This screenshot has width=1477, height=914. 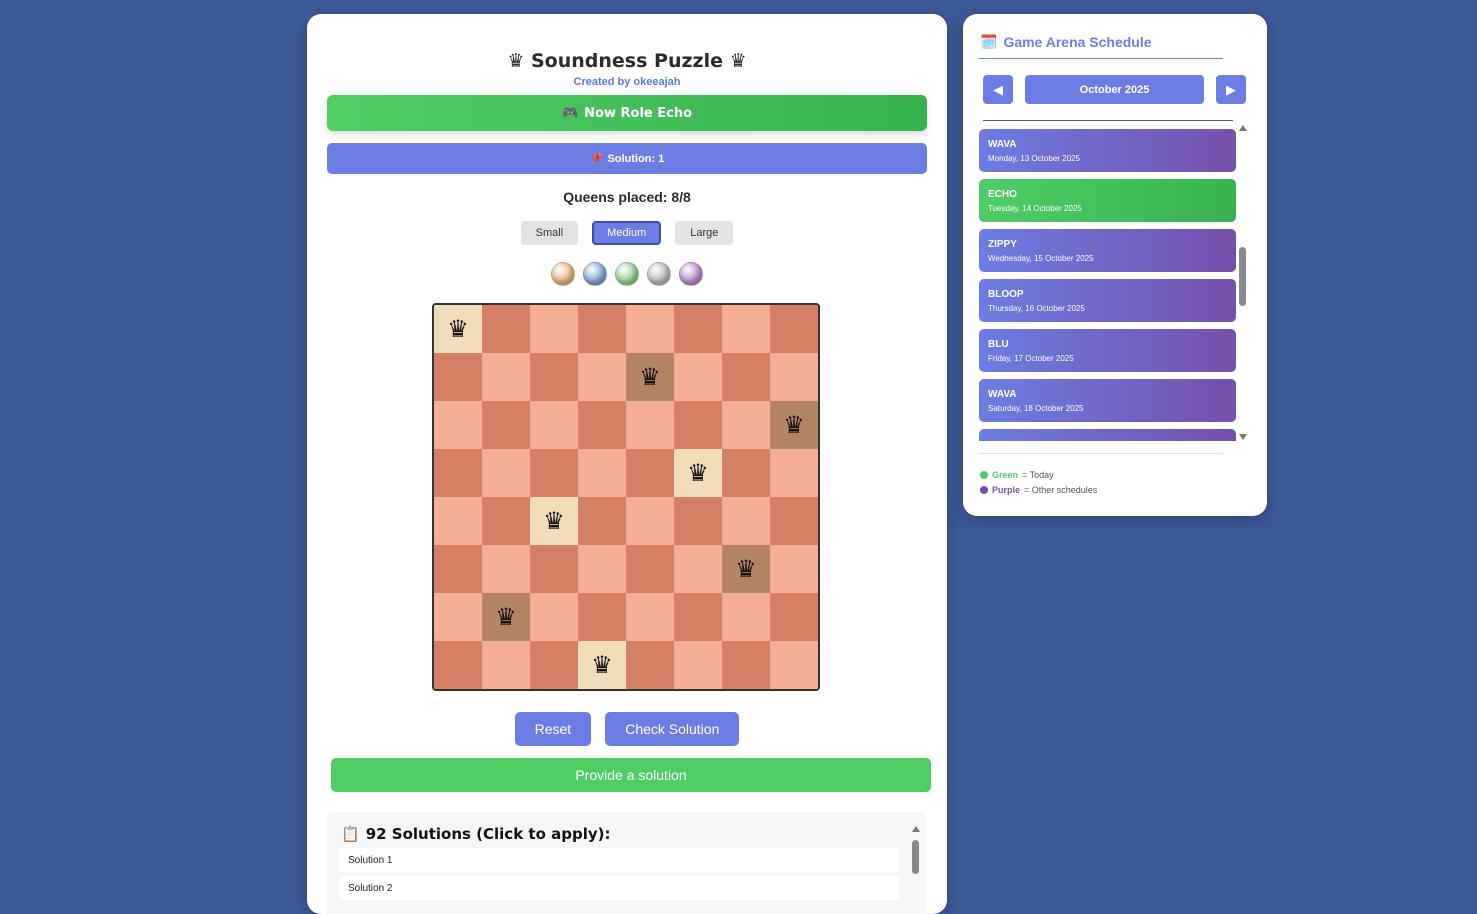 What do you see at coordinates (1107, 350) in the screenshot?
I see `schedule-item: BLU Friday, 17 October 2025` at bounding box center [1107, 350].